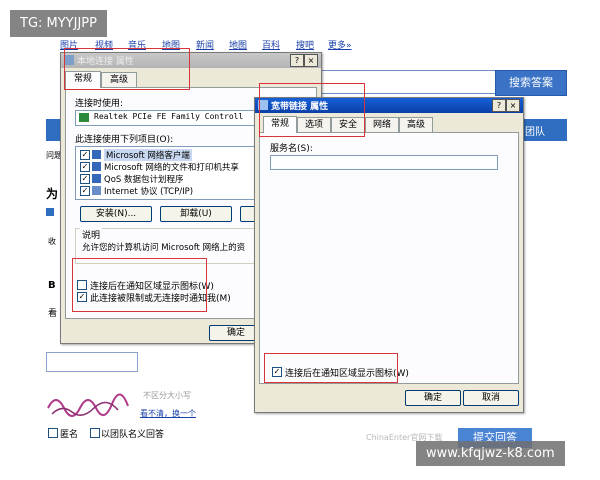 The image size is (600, 480). Describe the element at coordinates (52, 241) in the screenshot. I see `collect-fragment: 收` at that location.